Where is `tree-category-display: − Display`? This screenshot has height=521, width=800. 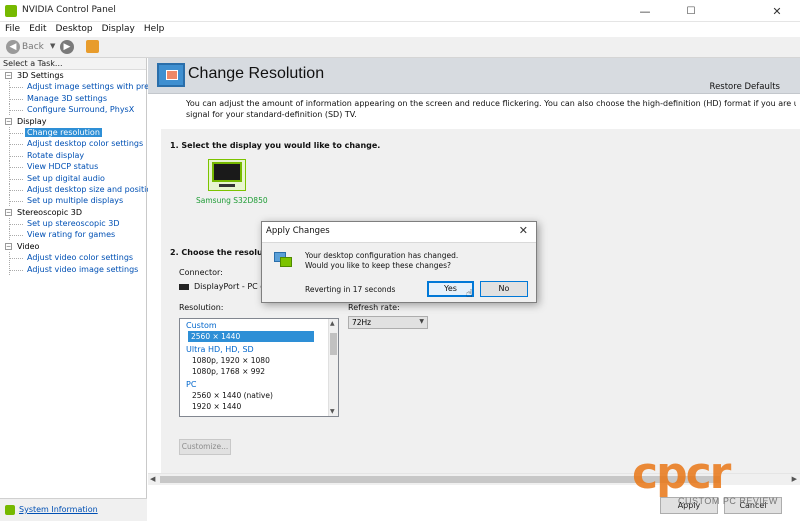
tree-category-display: − Display is located at coordinates (73, 121).